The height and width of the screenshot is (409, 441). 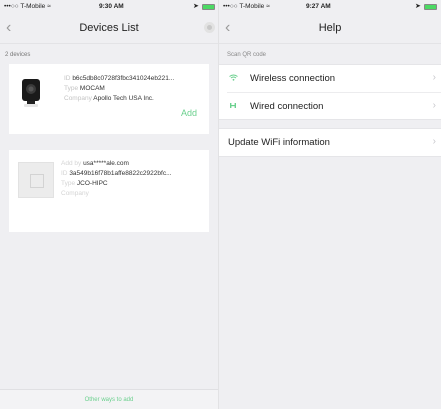 I want to click on wifi-icon, so click(x=233, y=78).